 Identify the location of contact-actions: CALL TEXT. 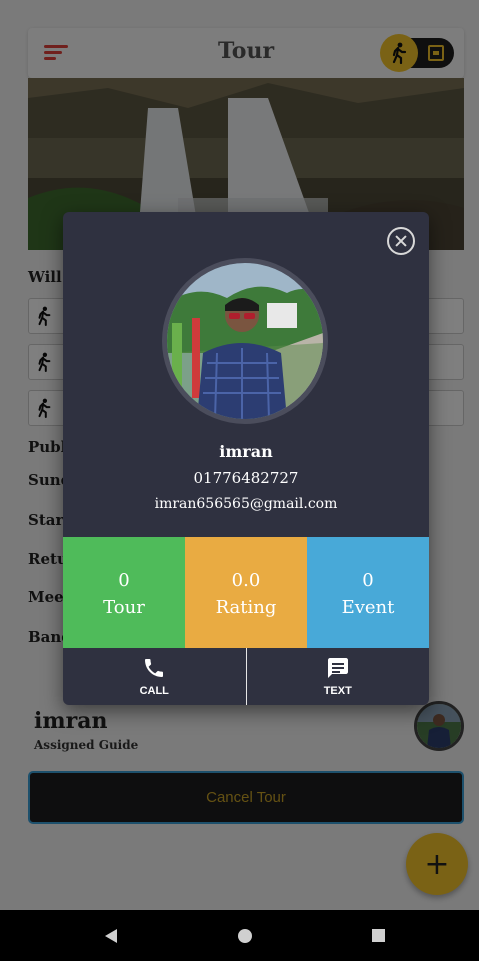
(246, 676).